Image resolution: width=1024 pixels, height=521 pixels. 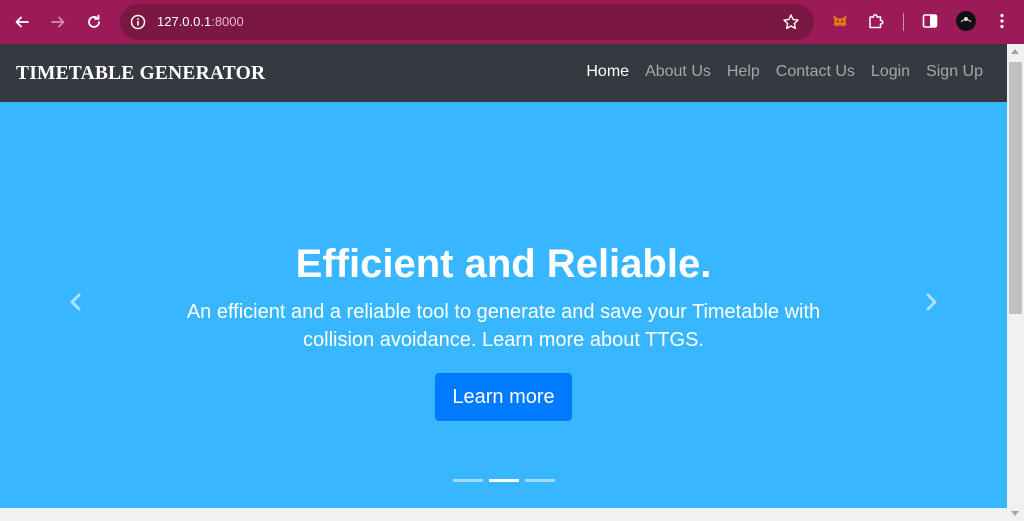 I want to click on scroll-up-arrow-icon, so click(x=1015, y=51).